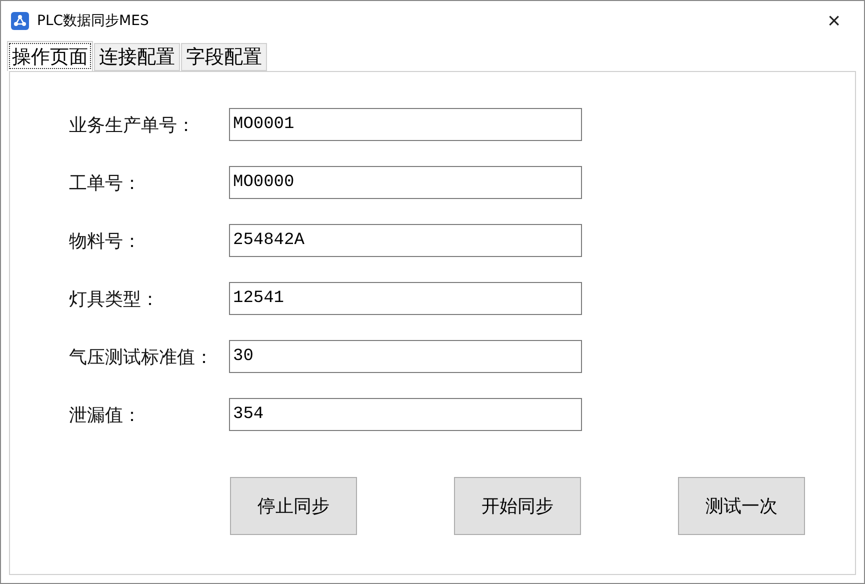 This screenshot has height=584, width=865. I want to click on action-button: 开始同步, so click(517, 506).